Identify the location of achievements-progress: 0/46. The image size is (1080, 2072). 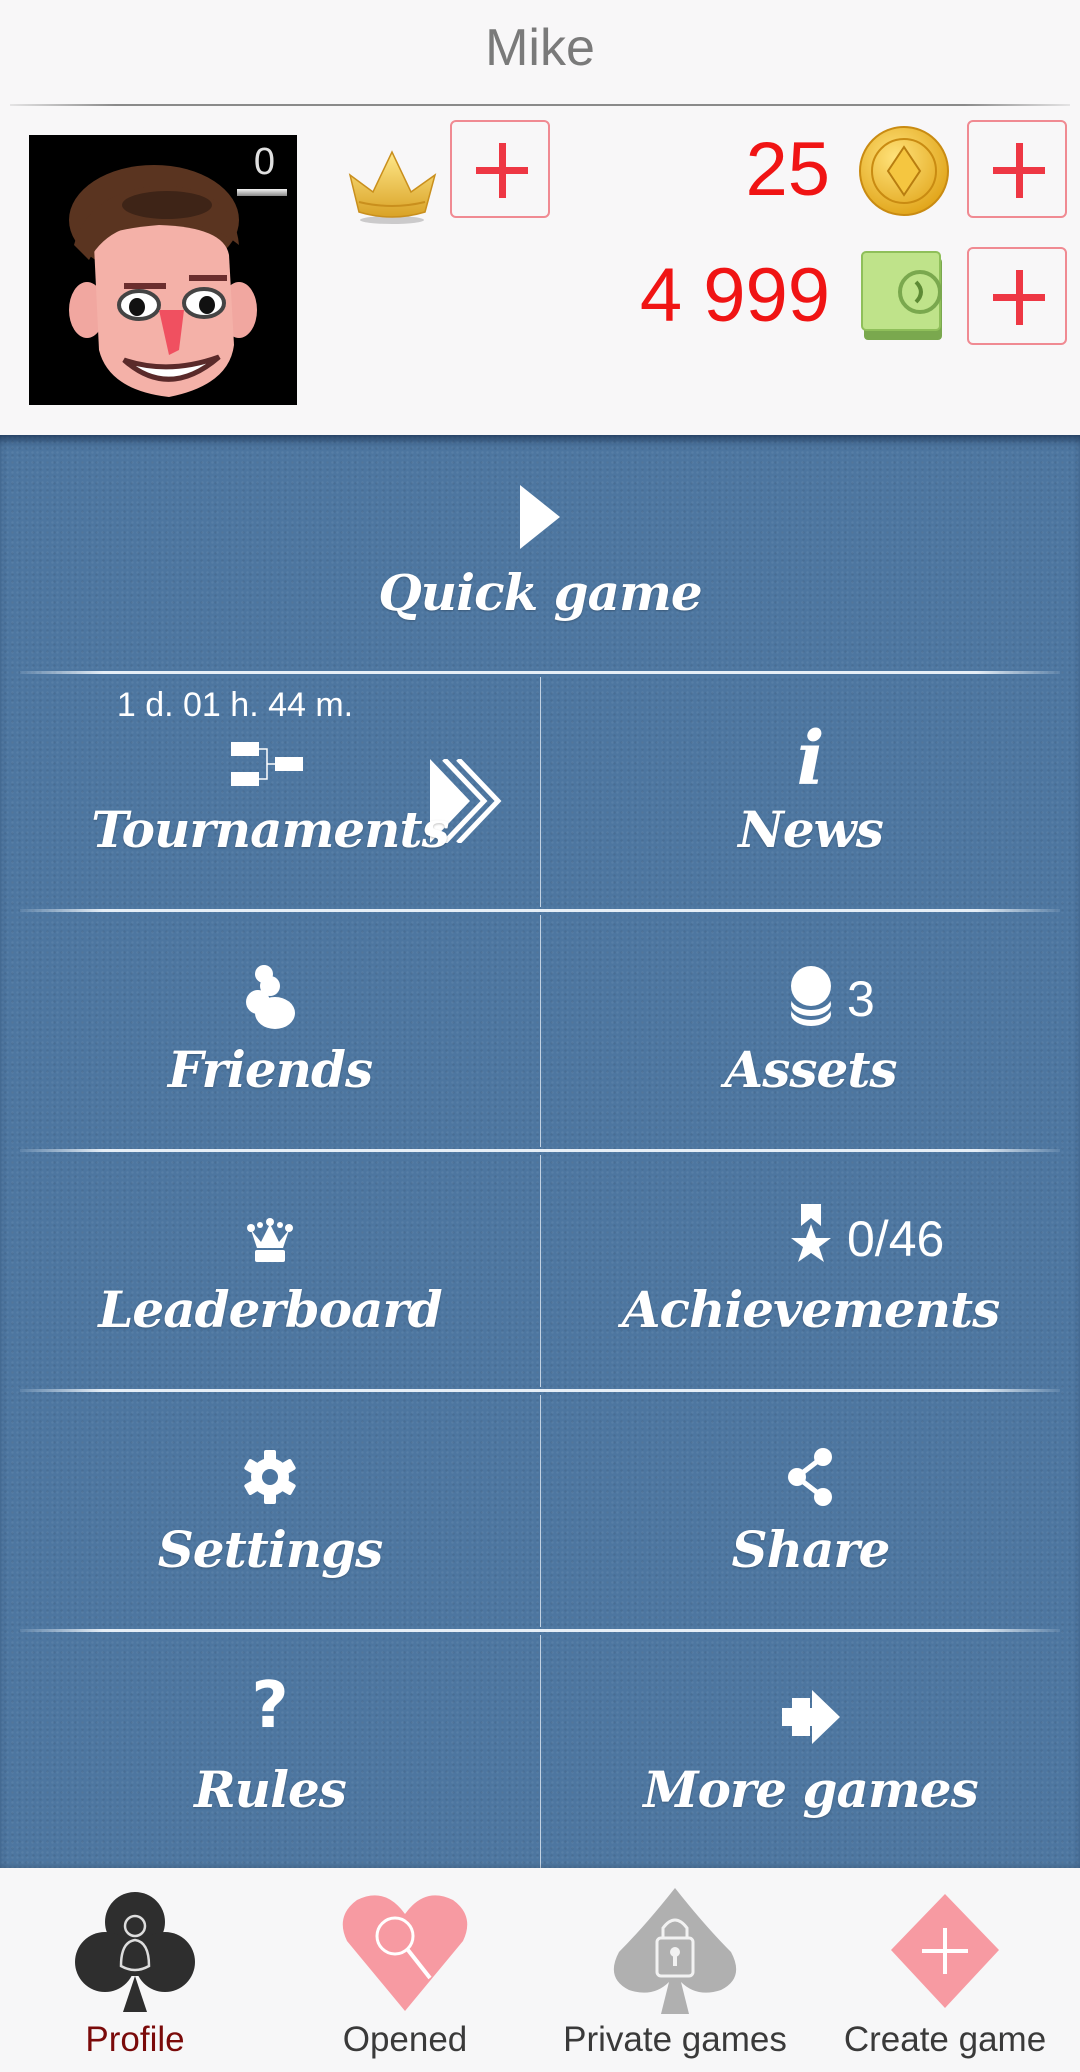
(896, 1239).